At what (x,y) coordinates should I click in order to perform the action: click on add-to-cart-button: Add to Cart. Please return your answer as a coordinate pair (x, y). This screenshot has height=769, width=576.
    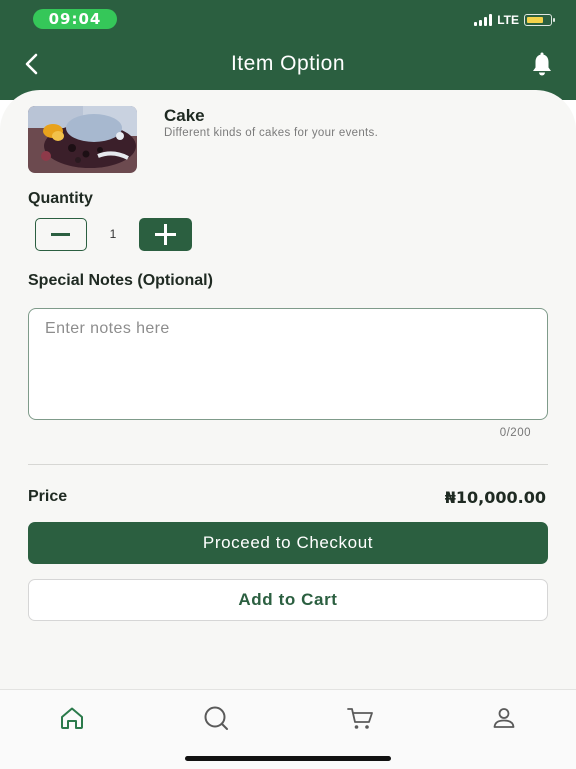
    Looking at the image, I should click on (288, 600).